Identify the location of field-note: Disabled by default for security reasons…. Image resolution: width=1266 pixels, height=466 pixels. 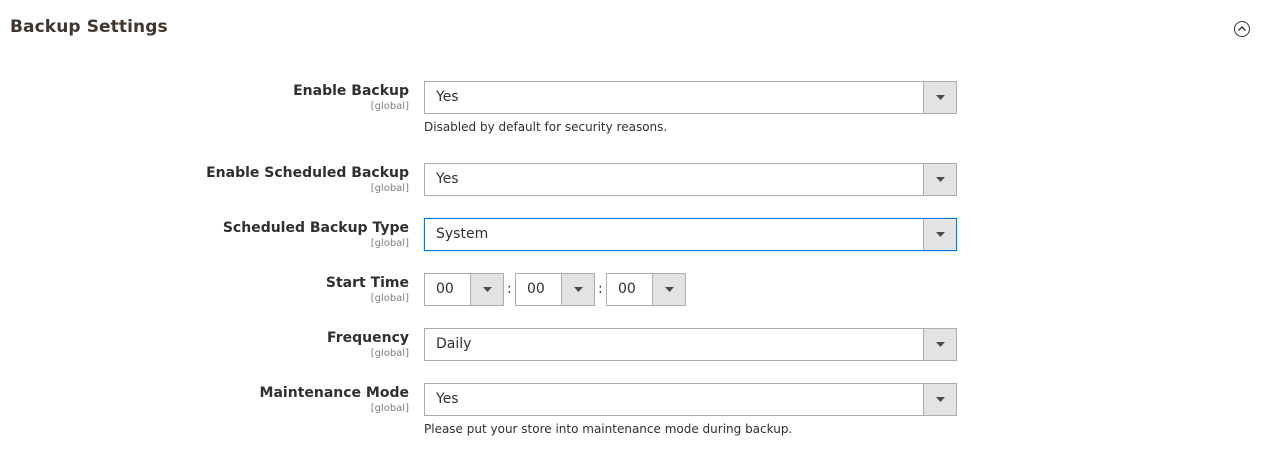
(546, 127).